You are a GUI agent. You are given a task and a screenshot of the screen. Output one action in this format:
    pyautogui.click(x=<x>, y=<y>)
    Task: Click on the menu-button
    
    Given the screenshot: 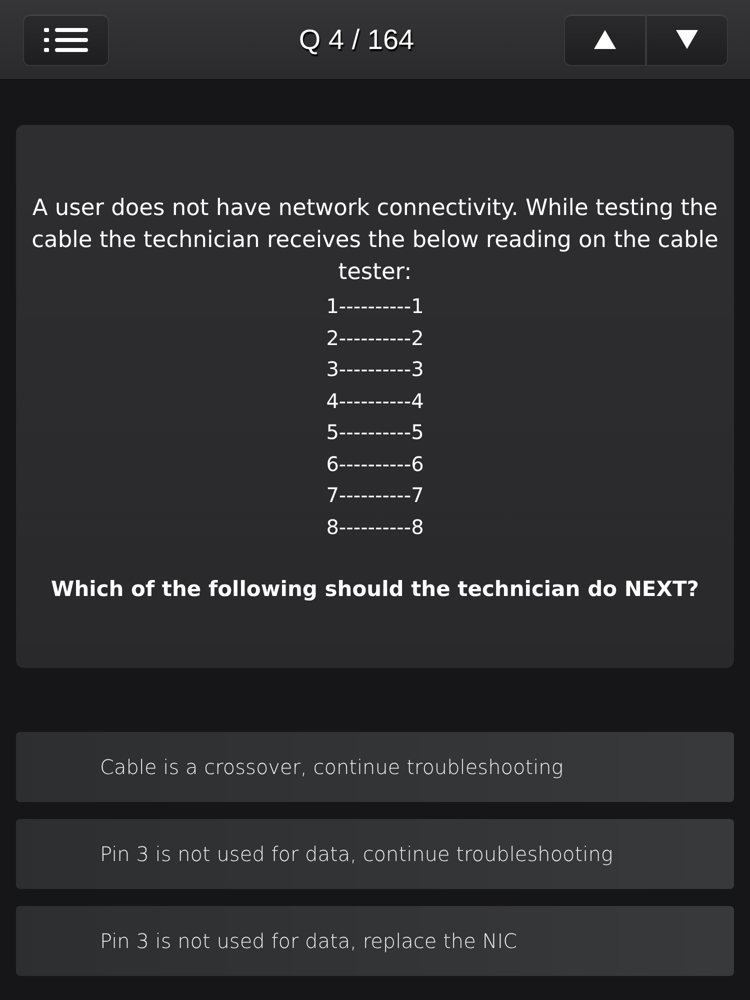 What is the action you would take?
    pyautogui.click(x=66, y=40)
    